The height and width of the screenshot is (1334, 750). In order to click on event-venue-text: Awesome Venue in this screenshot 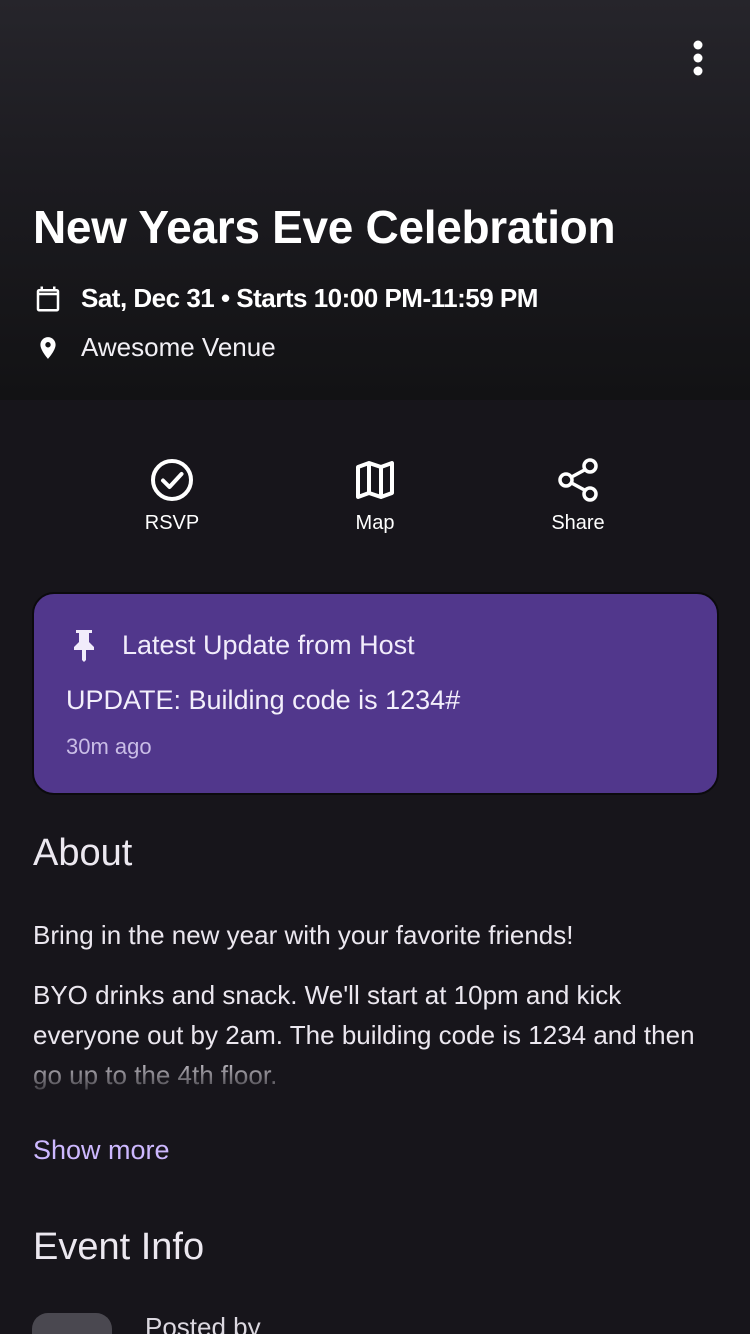, I will do `click(178, 347)`.